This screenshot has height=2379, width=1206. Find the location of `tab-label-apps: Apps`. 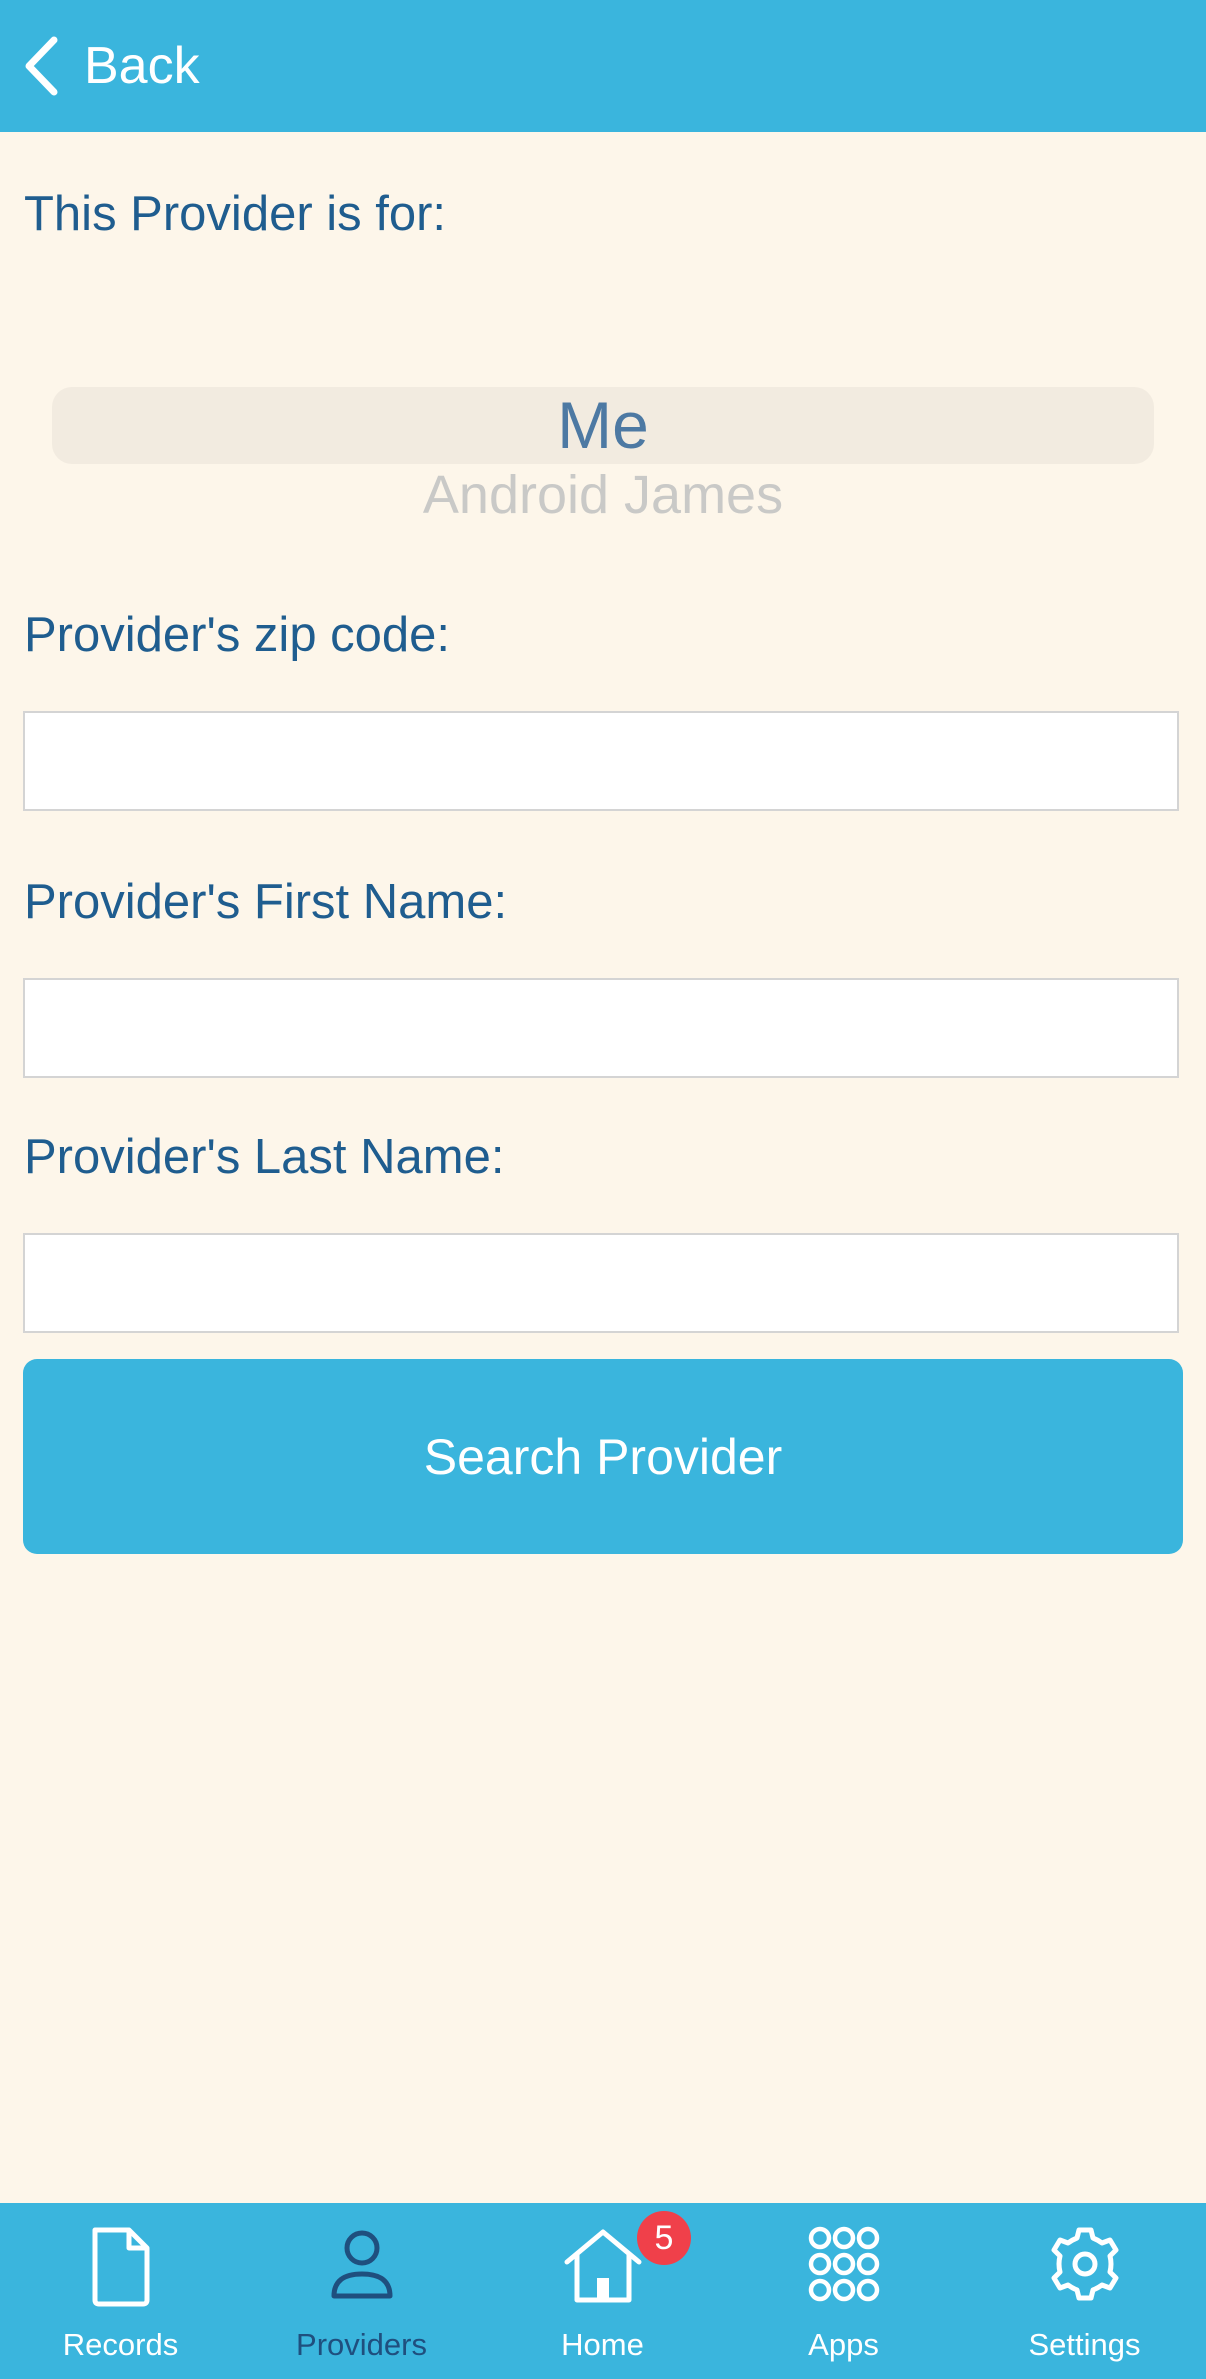

tab-label-apps: Apps is located at coordinates (843, 2344).